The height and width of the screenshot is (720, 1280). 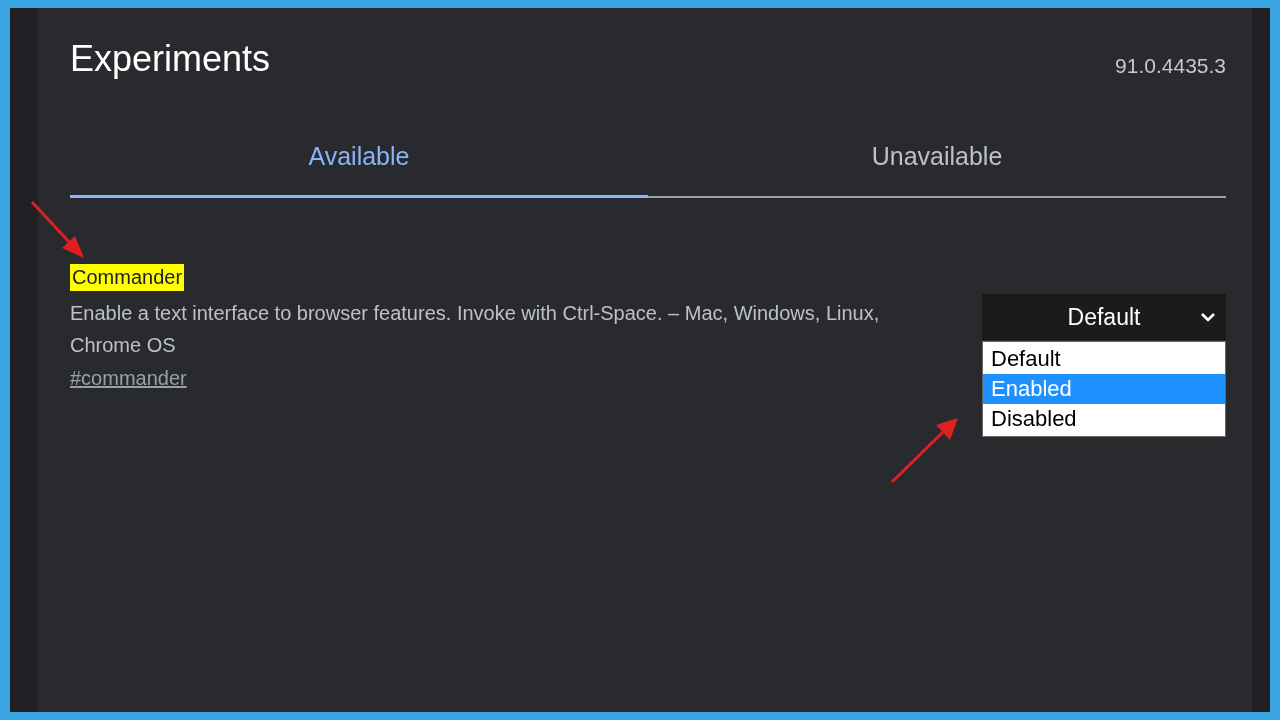 What do you see at coordinates (937, 163) in the screenshot?
I see `tab: Unavailable` at bounding box center [937, 163].